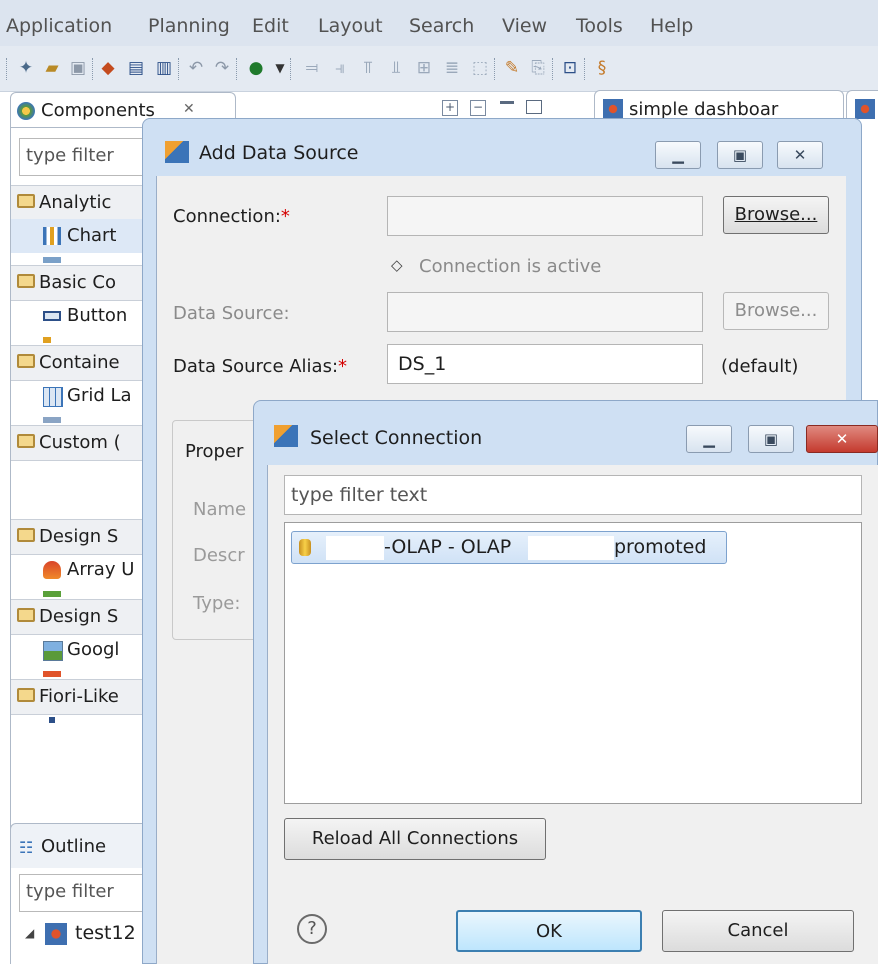 This screenshot has height=964, width=878. Describe the element at coordinates (86, 537) in the screenshot. I see `category-design-studio-1: Design S` at that location.